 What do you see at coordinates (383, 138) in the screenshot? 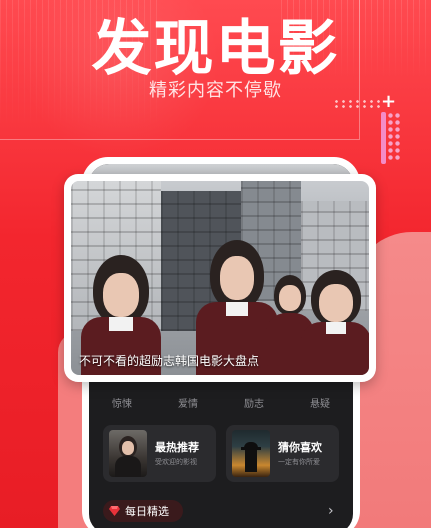
I see `decor-pink-bar` at bounding box center [383, 138].